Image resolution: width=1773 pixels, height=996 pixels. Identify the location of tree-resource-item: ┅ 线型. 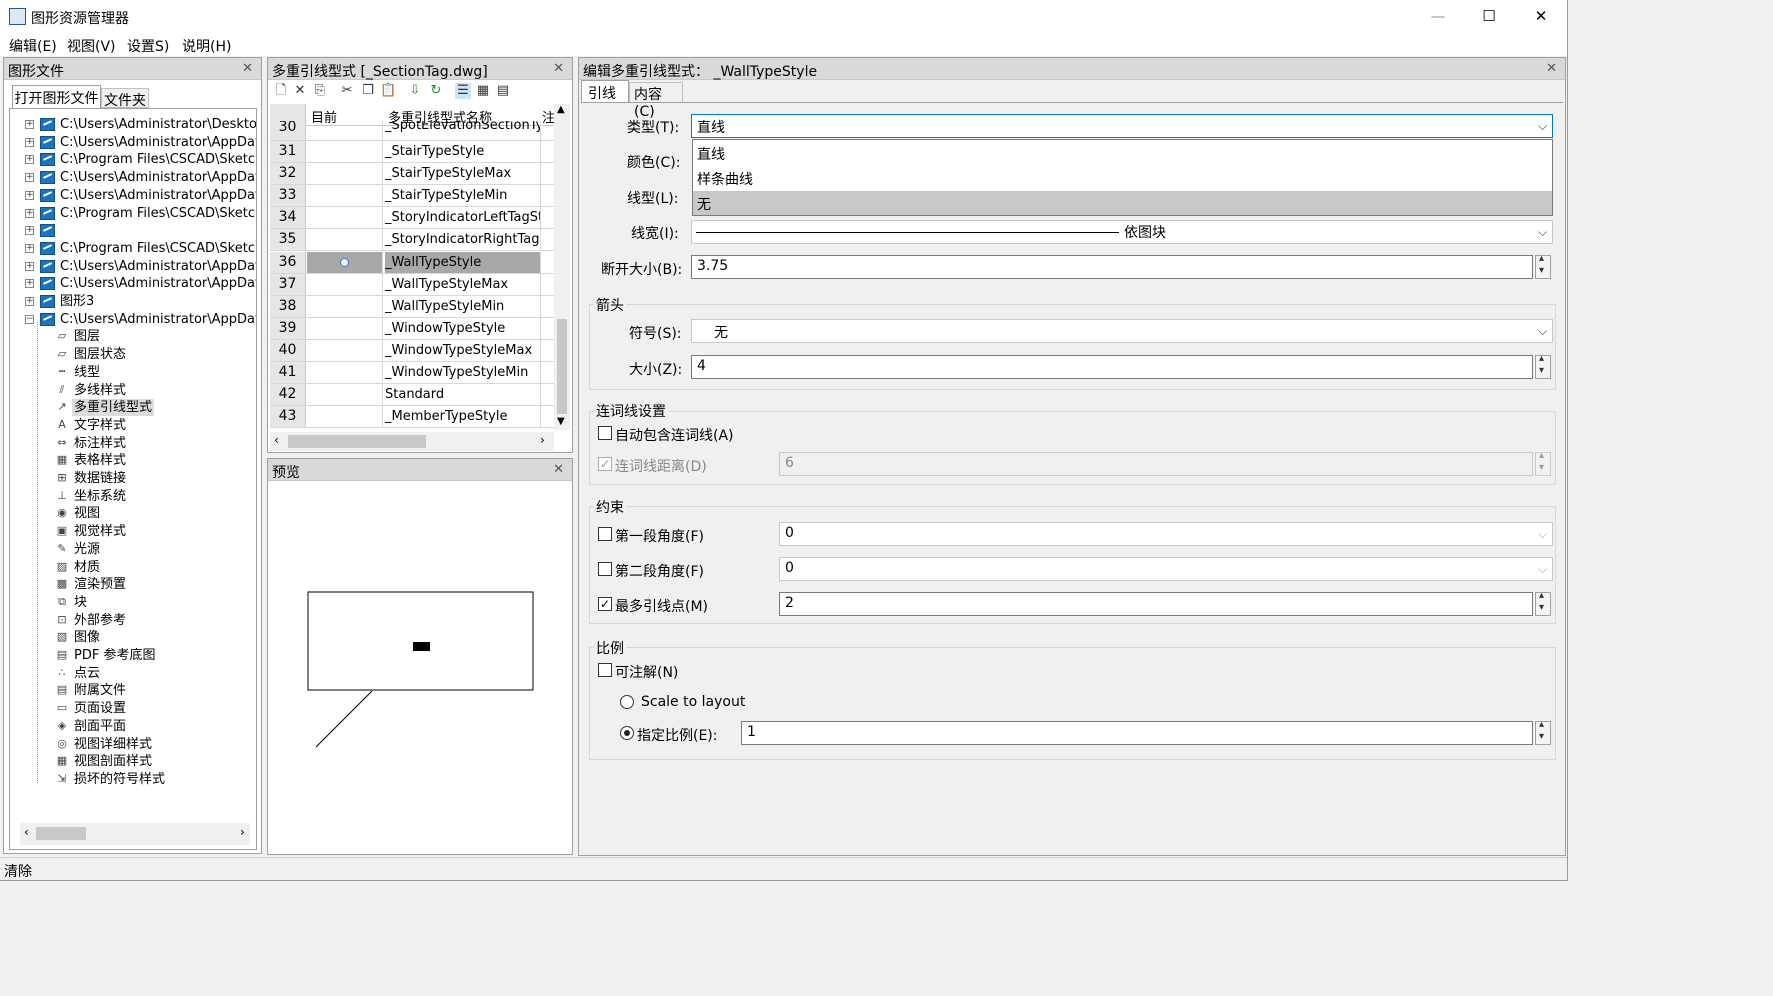
(155, 372).